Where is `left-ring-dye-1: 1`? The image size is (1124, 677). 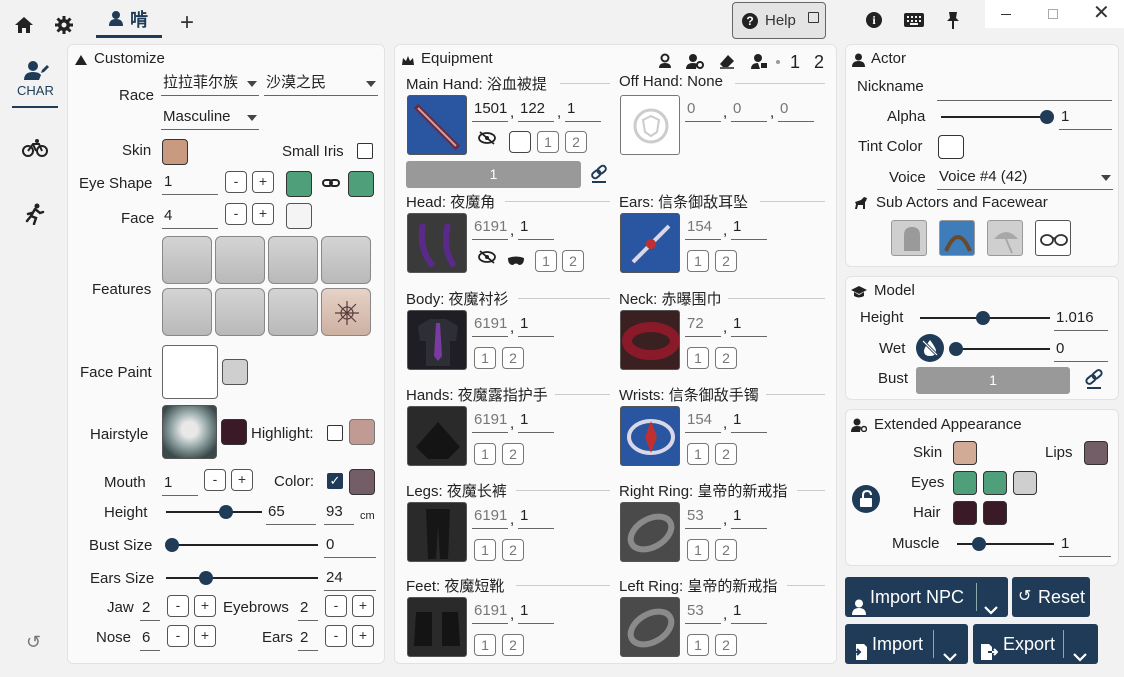
left-ring-dye-1: 1 is located at coordinates (698, 645).